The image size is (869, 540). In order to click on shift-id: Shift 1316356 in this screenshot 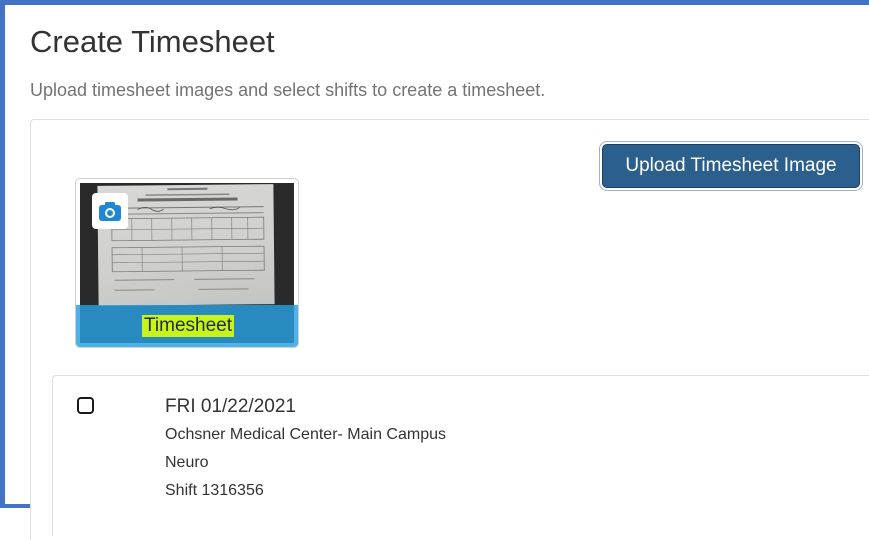, I will do `click(214, 491)`.